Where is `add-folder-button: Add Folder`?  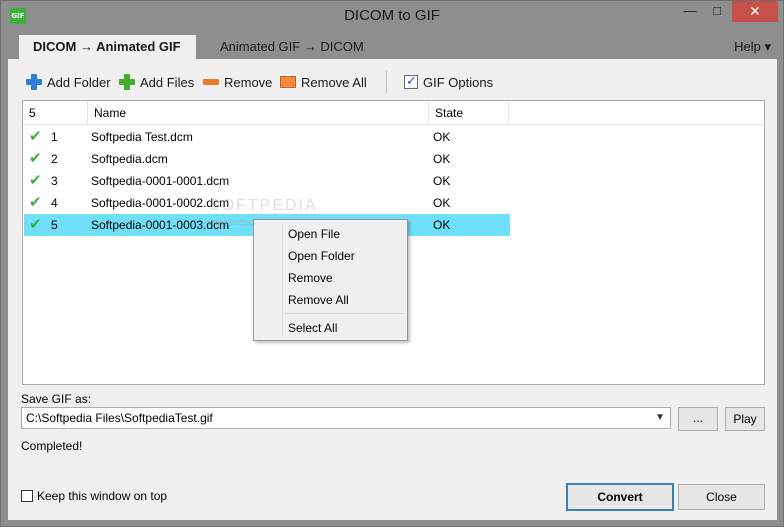 add-folder-button: Add Folder is located at coordinates (68, 82).